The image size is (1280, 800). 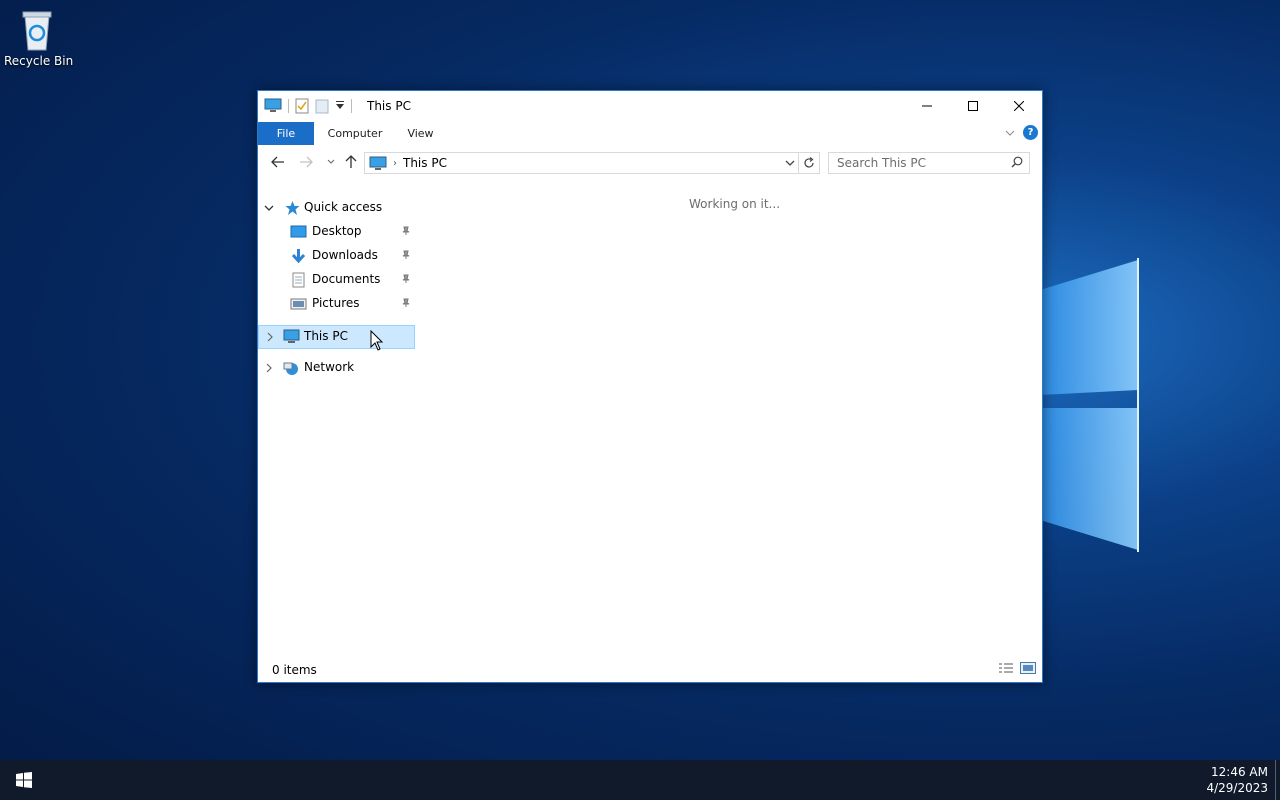 What do you see at coordinates (1010, 133) in the screenshot?
I see `expand-ribbon-icon` at bounding box center [1010, 133].